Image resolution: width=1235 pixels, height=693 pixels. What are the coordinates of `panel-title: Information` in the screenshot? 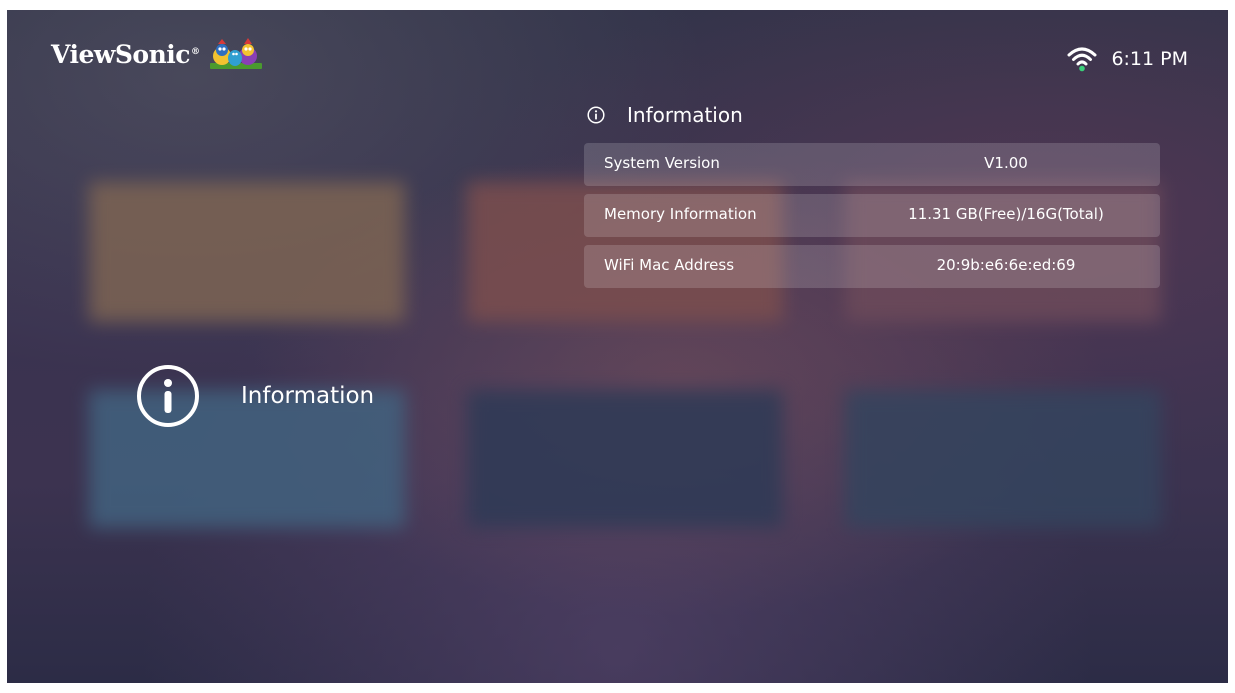 It's located at (685, 115).